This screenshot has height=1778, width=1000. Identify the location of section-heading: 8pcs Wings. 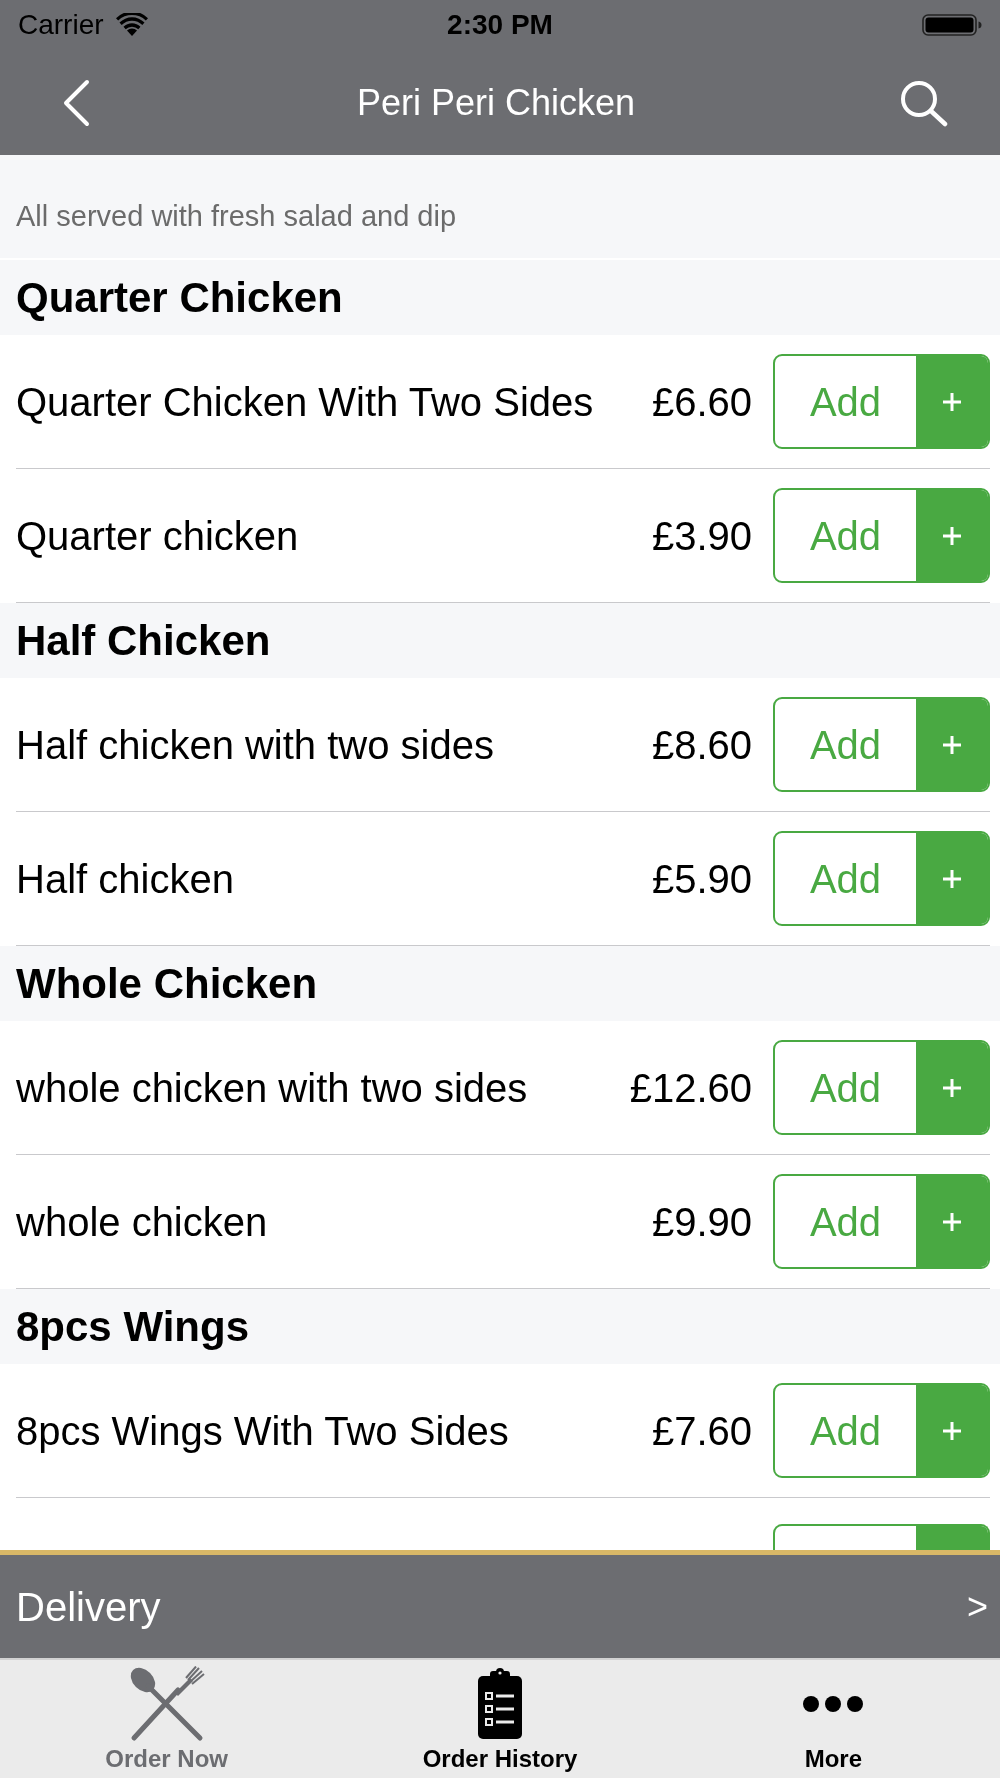
(500, 1326).